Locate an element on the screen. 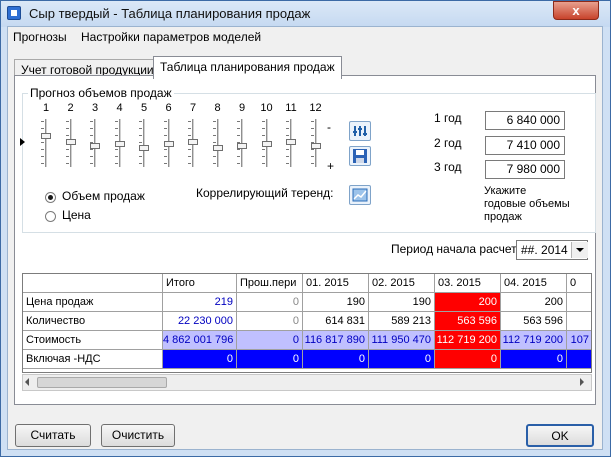 This screenshot has height=457, width=611. menu-model-settings: Настройки параметров моделей is located at coordinates (171, 37).